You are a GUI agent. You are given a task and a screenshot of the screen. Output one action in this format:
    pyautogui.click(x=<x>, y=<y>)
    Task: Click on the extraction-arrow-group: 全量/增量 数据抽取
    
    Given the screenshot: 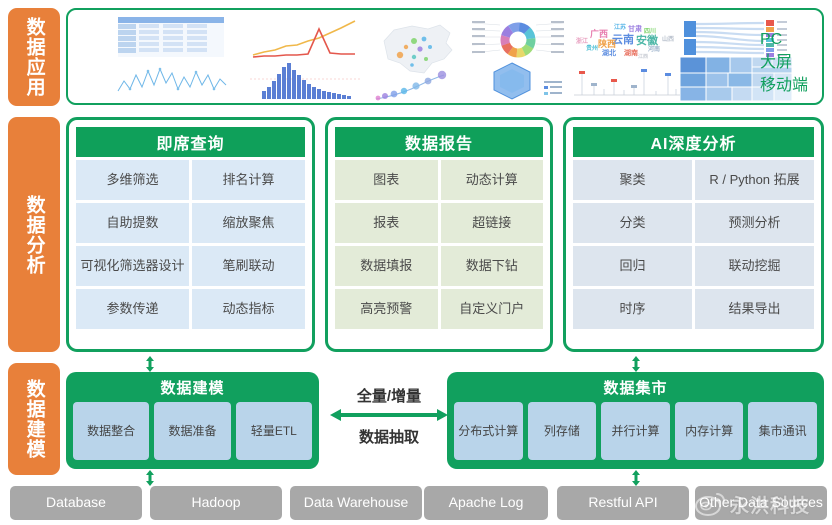 What is the action you would take?
    pyautogui.click(x=389, y=421)
    